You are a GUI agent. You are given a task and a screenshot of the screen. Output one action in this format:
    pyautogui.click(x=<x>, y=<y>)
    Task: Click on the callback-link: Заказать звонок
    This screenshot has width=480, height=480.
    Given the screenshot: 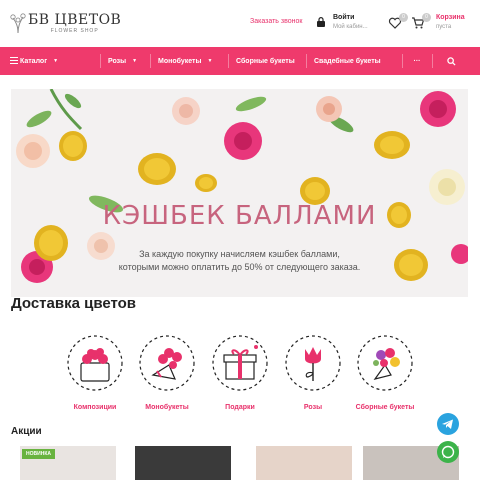 What is the action you would take?
    pyautogui.click(x=276, y=21)
    